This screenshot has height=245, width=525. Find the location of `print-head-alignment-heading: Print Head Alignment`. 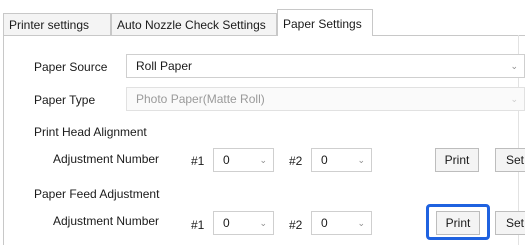

print-head-alignment-heading: Print Head Alignment is located at coordinates (90, 132).